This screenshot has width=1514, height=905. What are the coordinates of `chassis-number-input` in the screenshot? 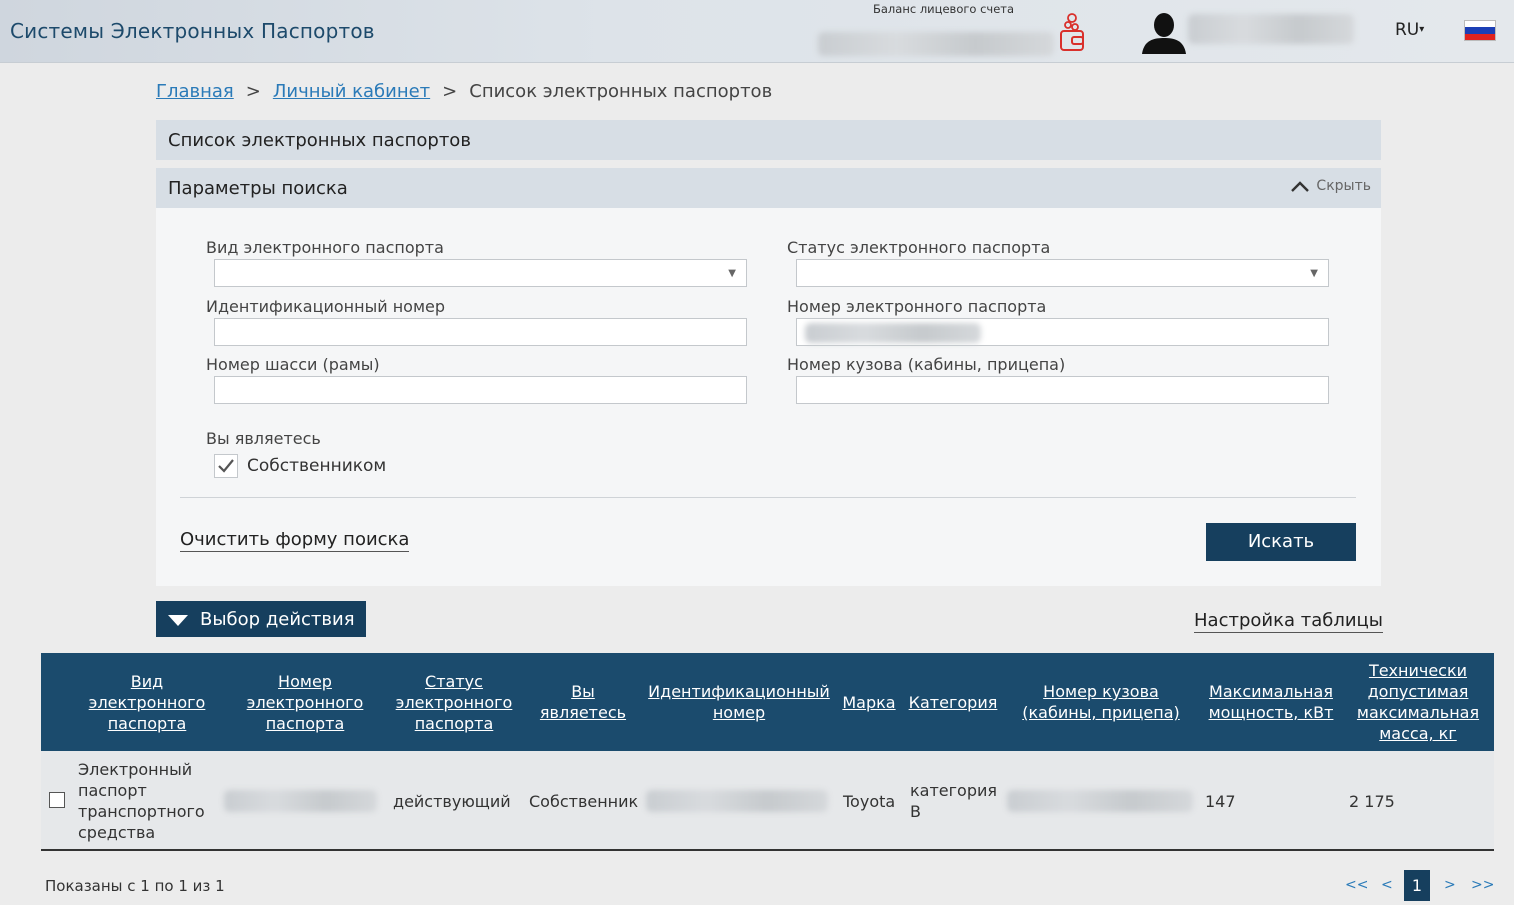 It's located at (480, 390).